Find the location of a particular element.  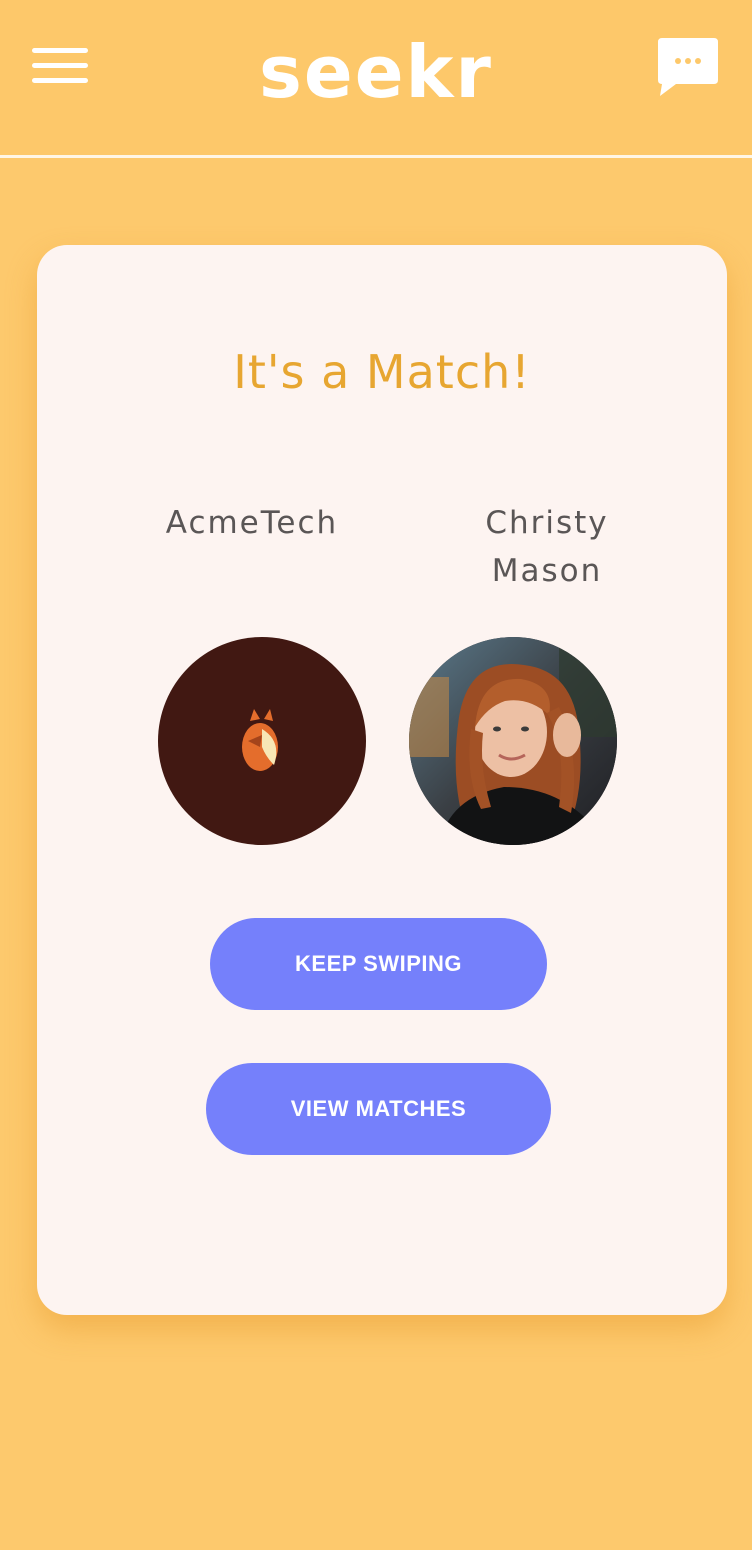

candidate-first-name: Christy is located at coordinates (547, 523).